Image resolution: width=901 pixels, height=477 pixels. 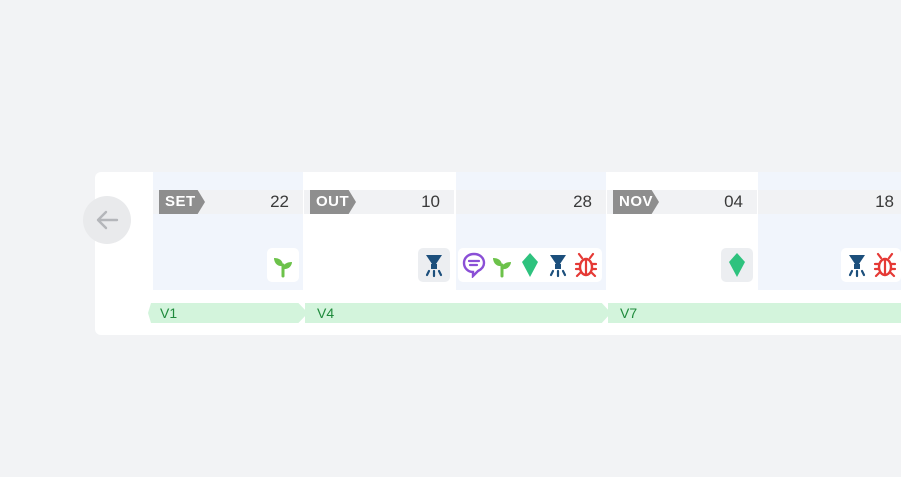 I want to click on timeline-column: 28, so click(x=531, y=231).